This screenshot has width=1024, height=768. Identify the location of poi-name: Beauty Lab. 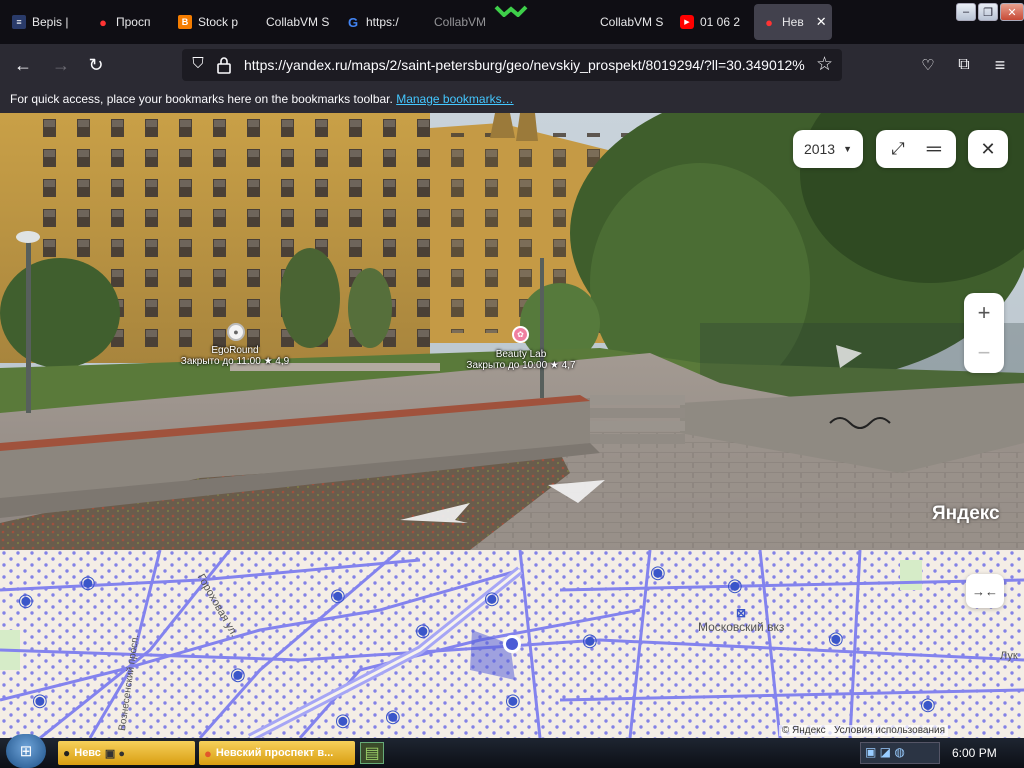
(521, 354).